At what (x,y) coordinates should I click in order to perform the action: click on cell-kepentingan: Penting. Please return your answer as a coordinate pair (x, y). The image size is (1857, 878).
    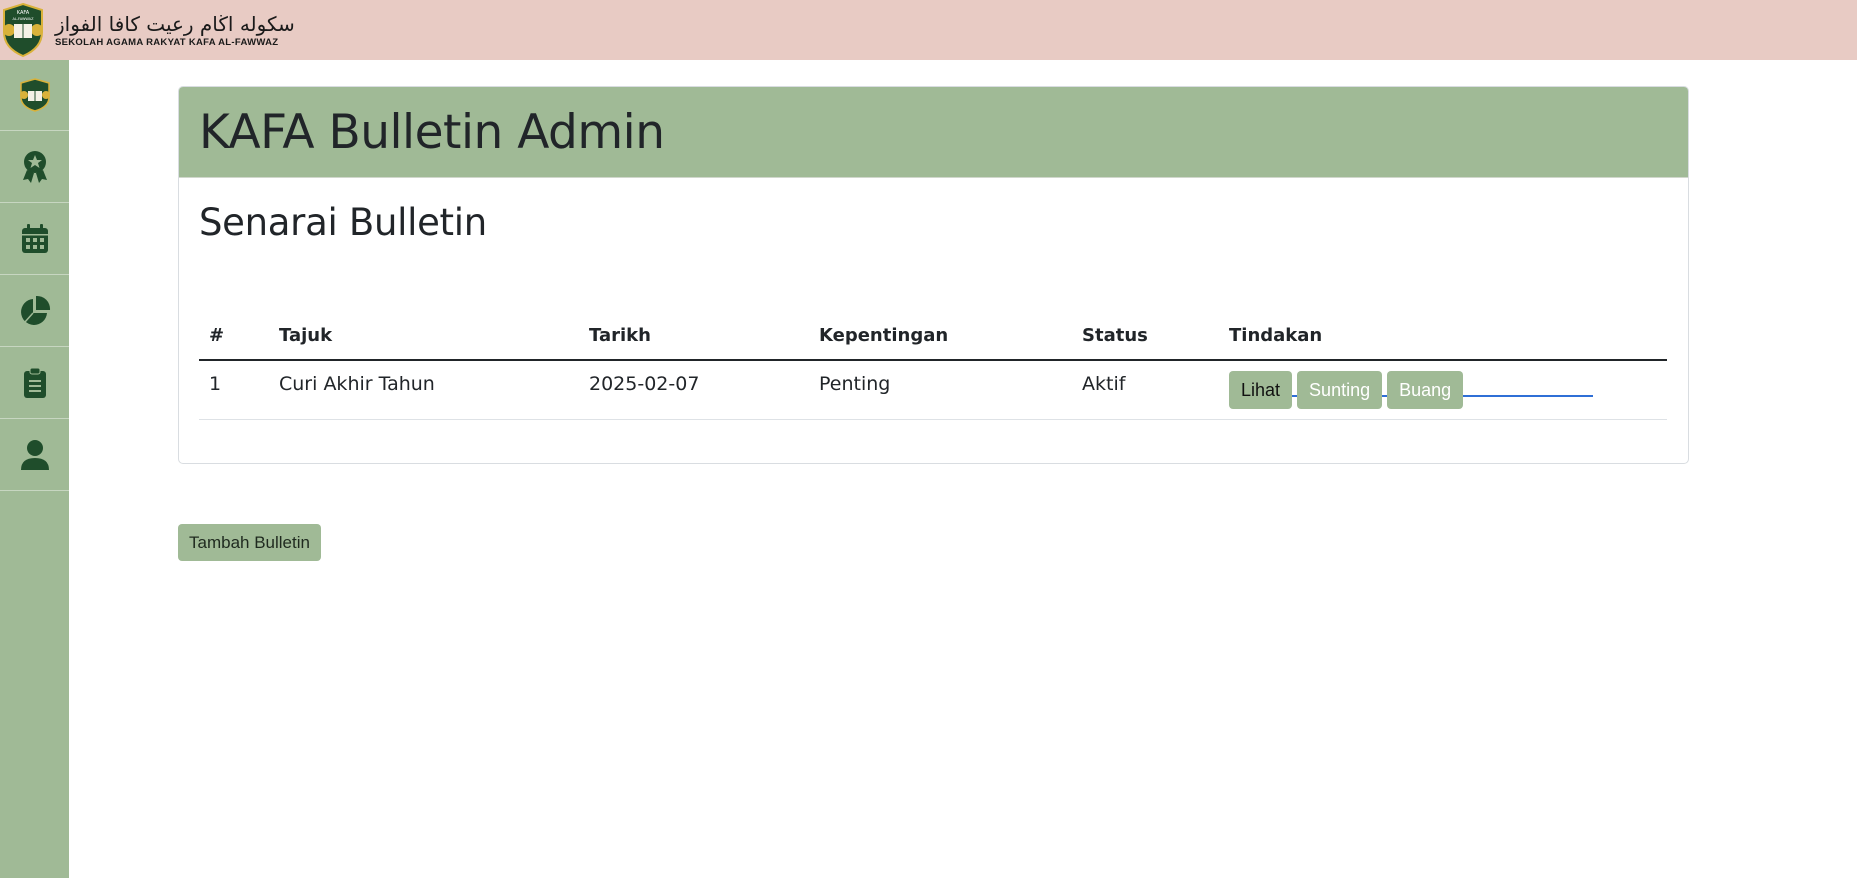
    Looking at the image, I should click on (950, 390).